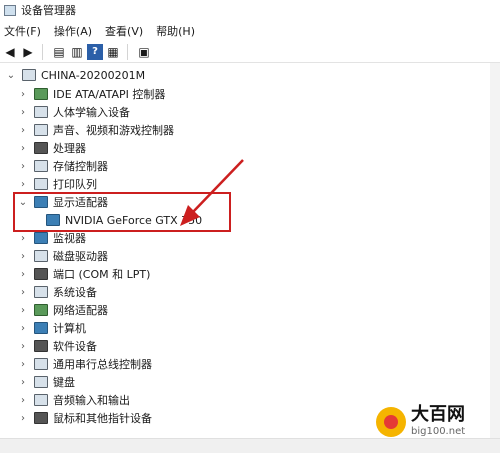 The image size is (500, 453). Describe the element at coordinates (144, 52) in the screenshot. I see `scan-hardware-icon: ▣` at that location.